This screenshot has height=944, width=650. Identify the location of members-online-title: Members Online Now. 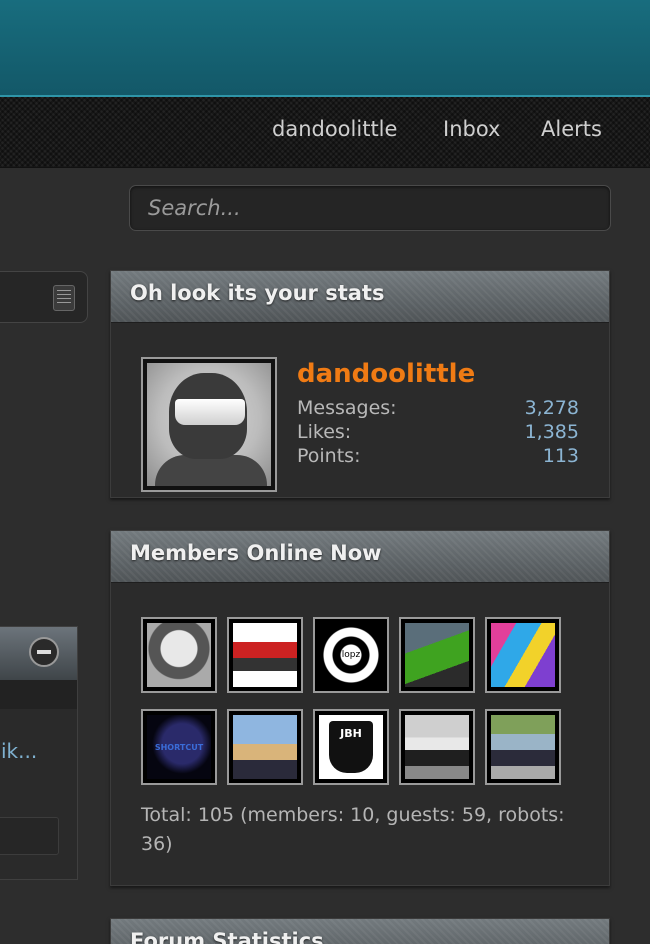
(360, 557).